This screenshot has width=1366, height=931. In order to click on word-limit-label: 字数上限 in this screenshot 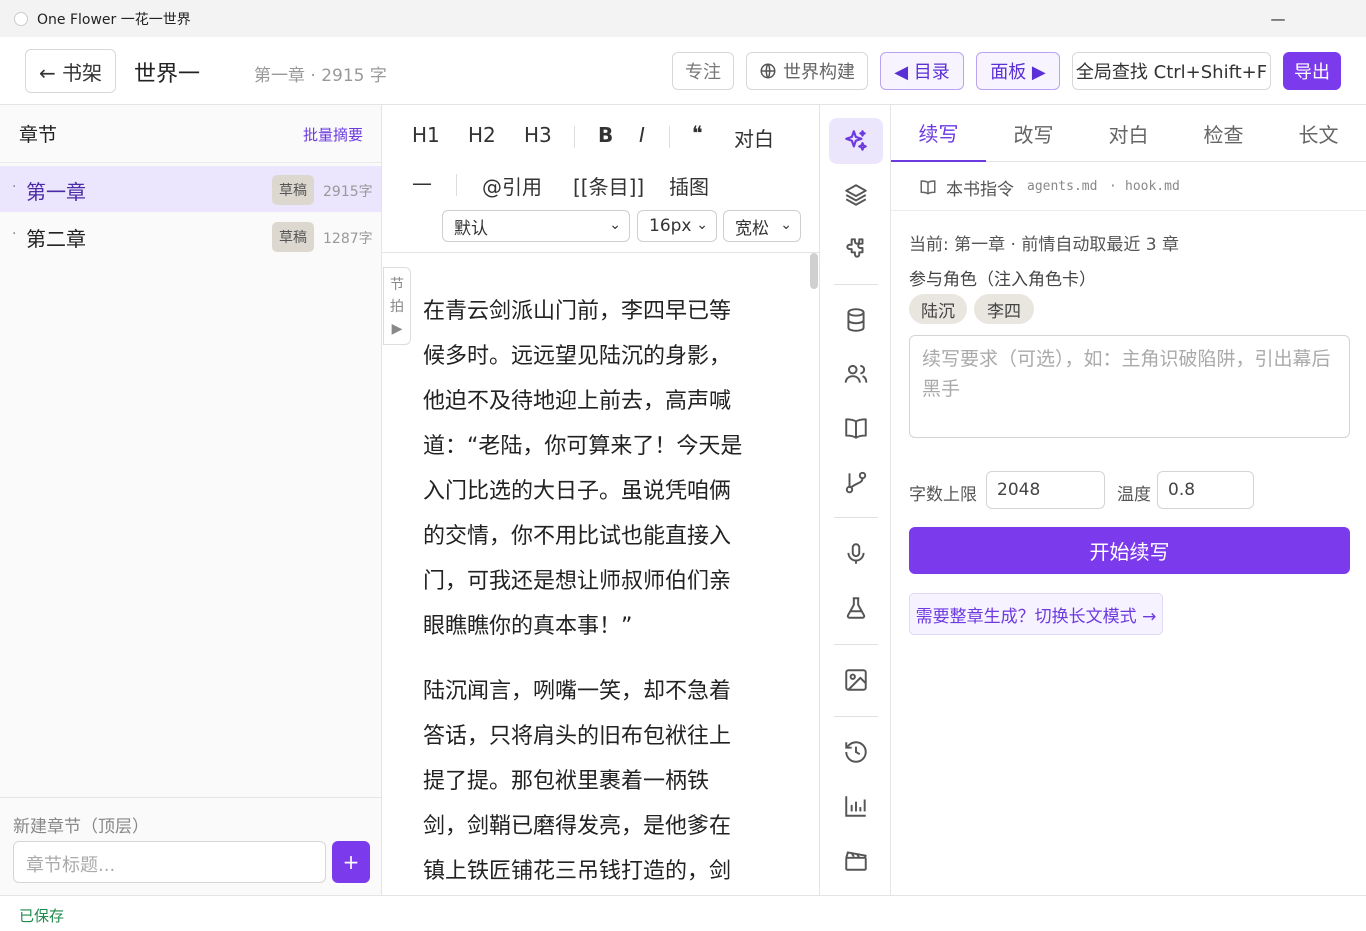, I will do `click(943, 495)`.